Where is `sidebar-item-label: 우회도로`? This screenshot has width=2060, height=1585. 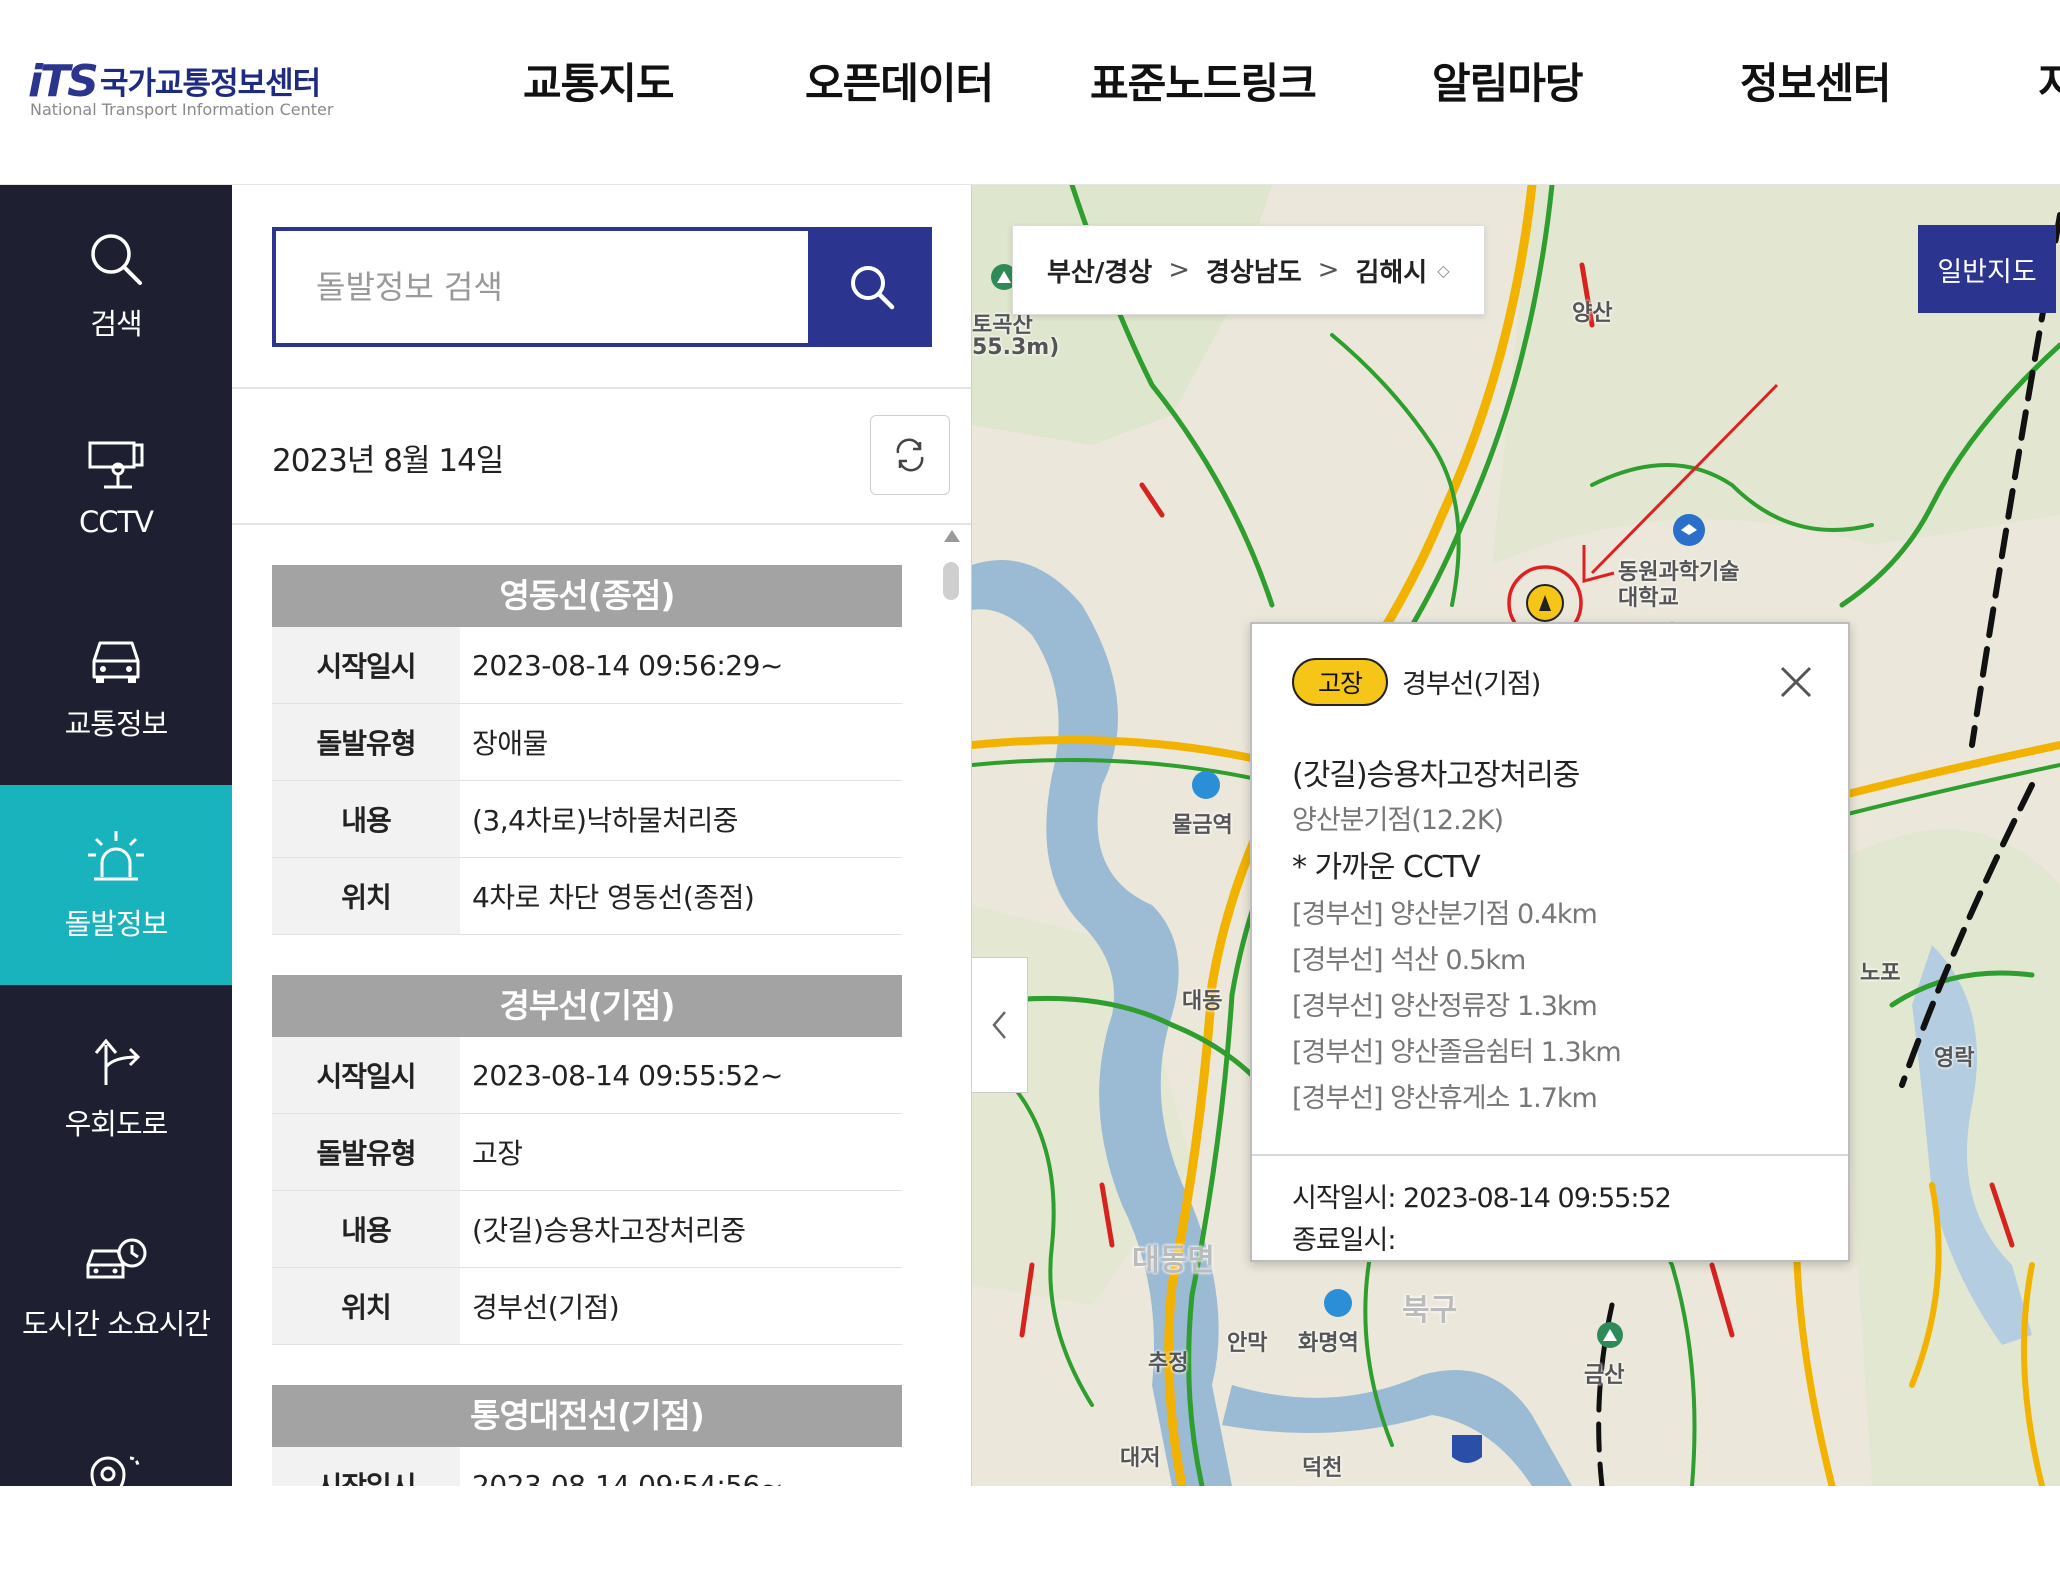
sidebar-item-label: 우회도로 is located at coordinates (116, 1124).